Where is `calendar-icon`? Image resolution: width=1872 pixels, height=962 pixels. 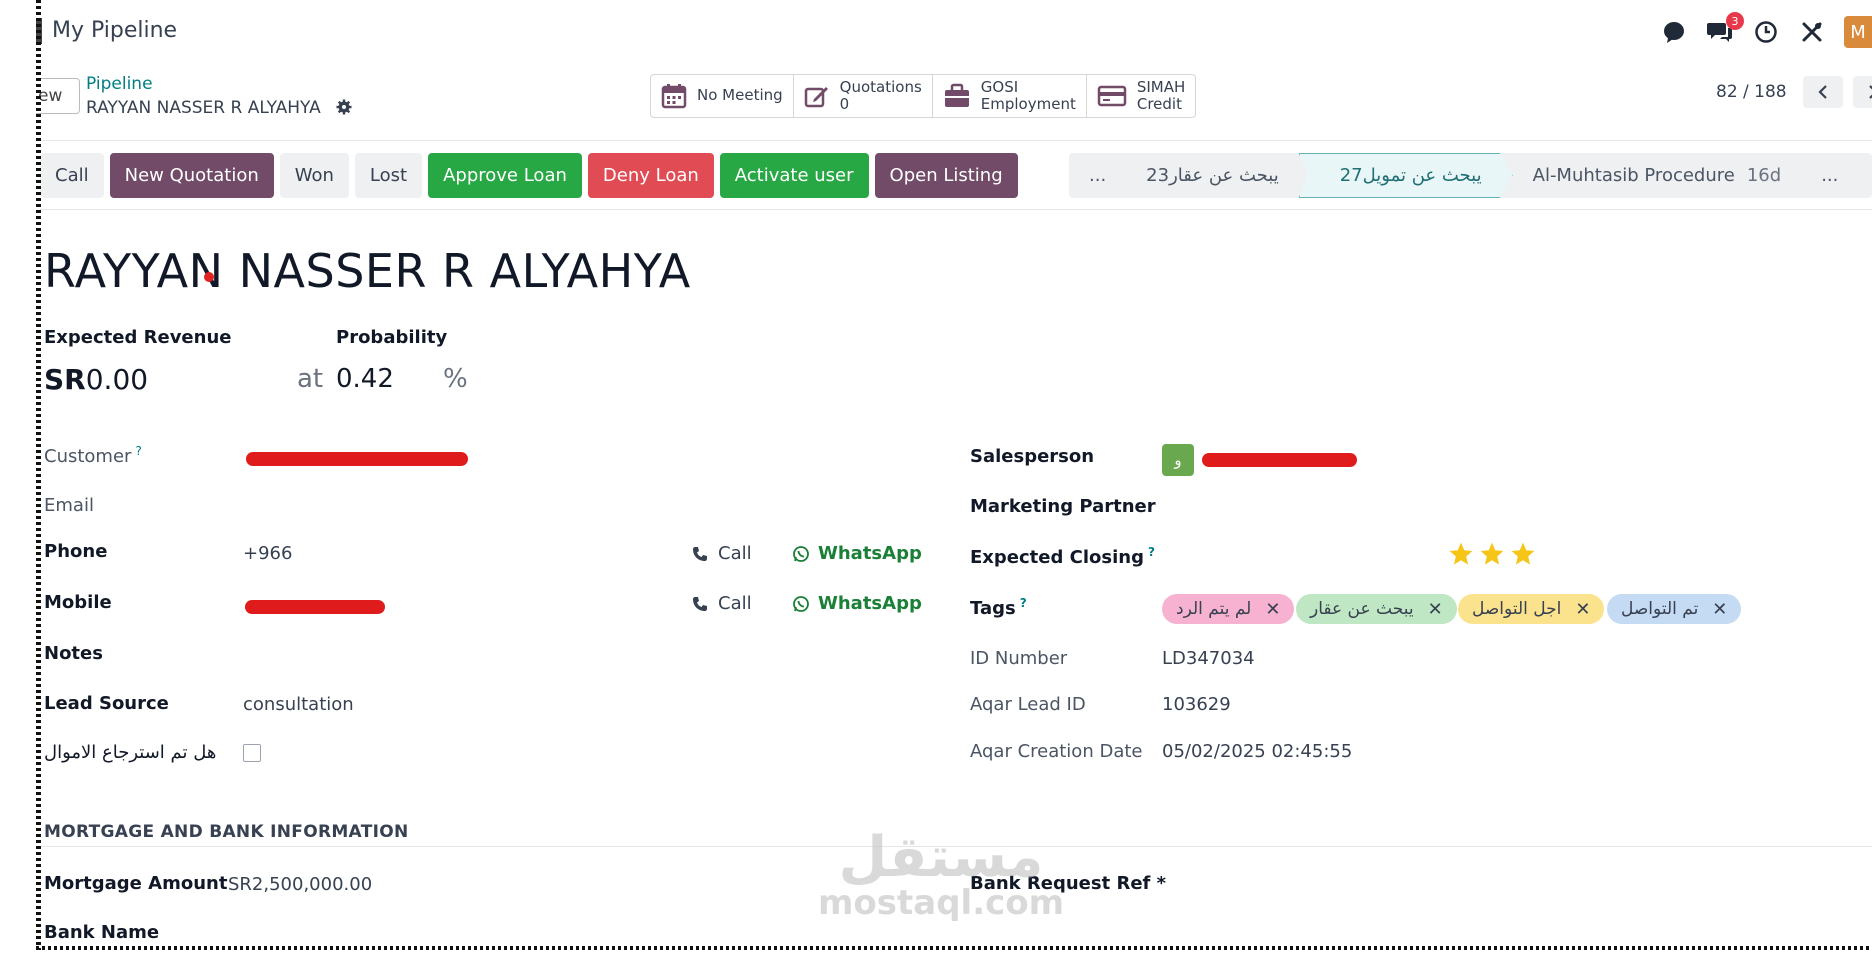
calendar-icon is located at coordinates (674, 96).